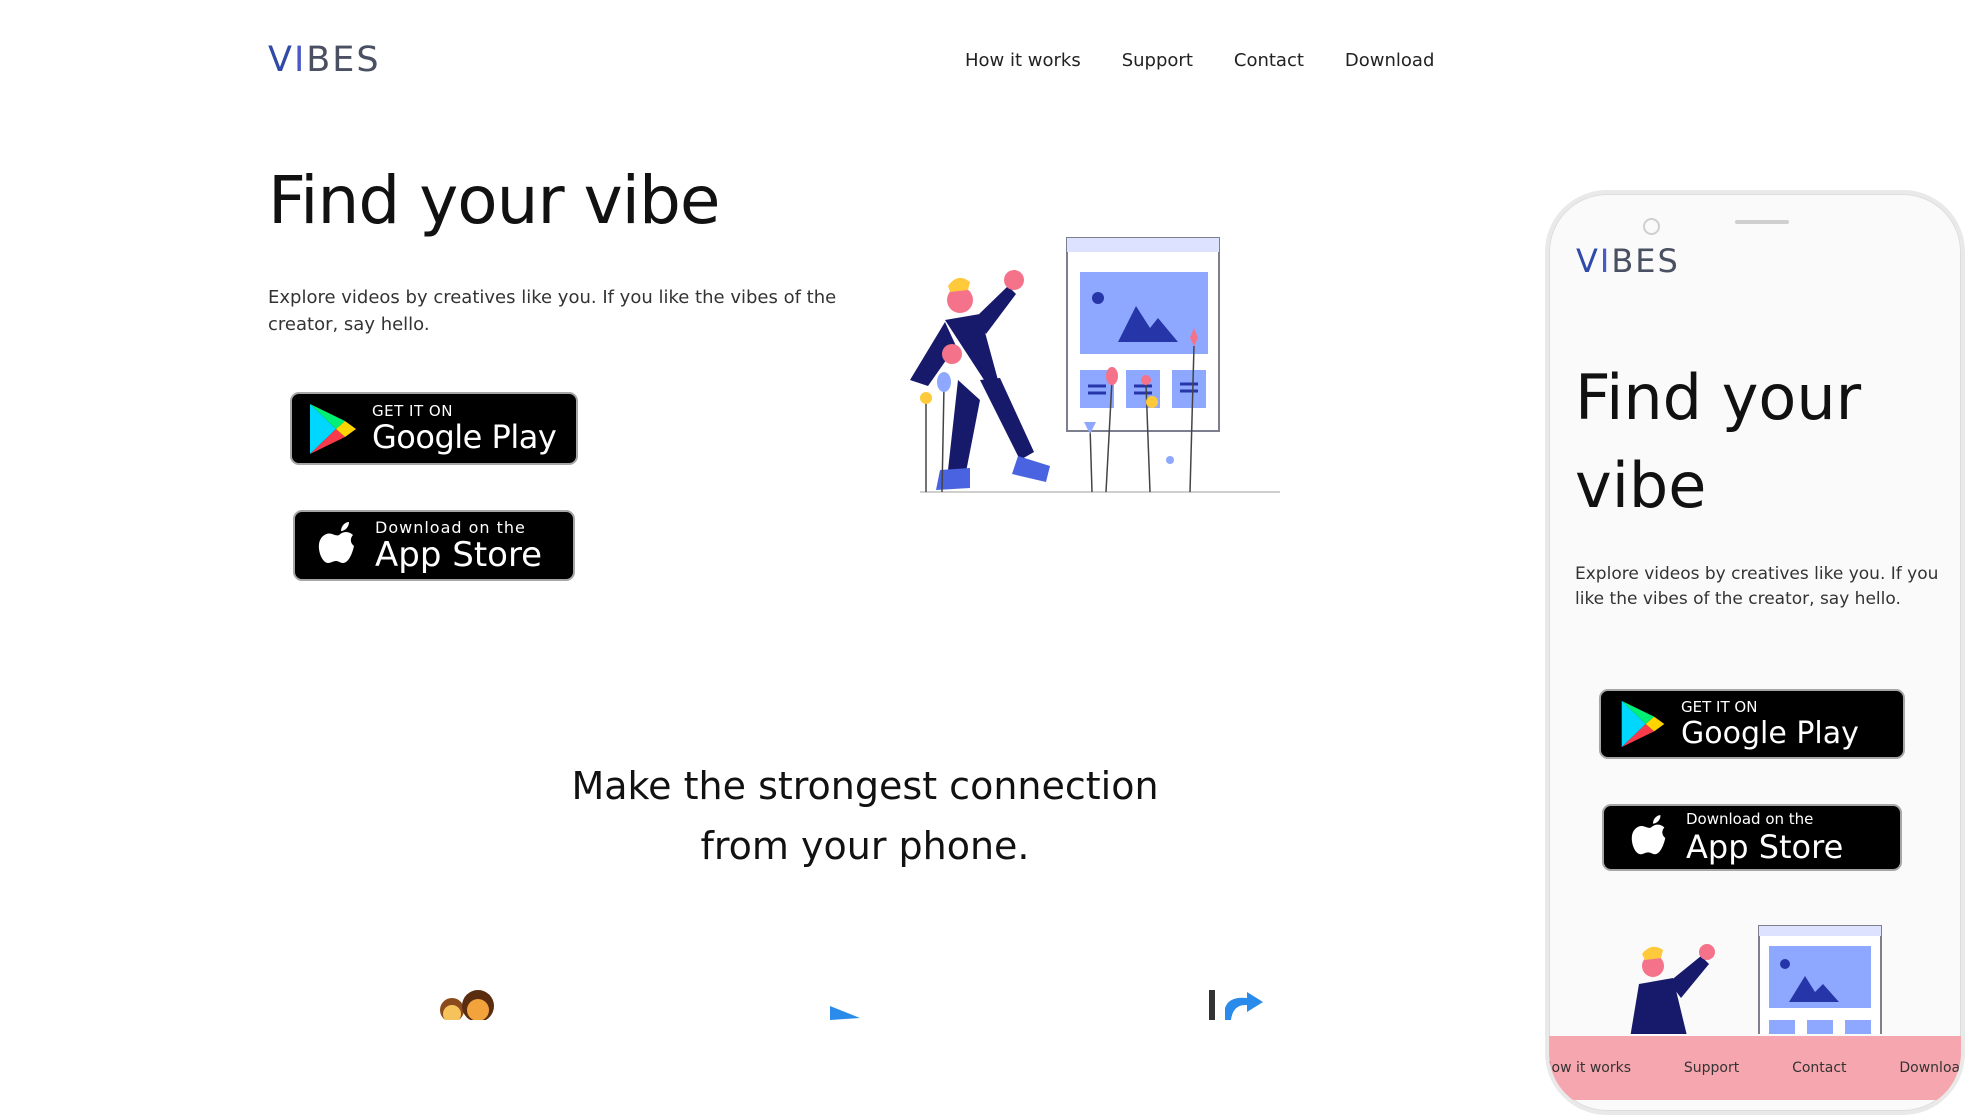  Describe the element at coordinates (1590, 1068) in the screenshot. I see `phone-nav-how-it-works: How it works` at that location.